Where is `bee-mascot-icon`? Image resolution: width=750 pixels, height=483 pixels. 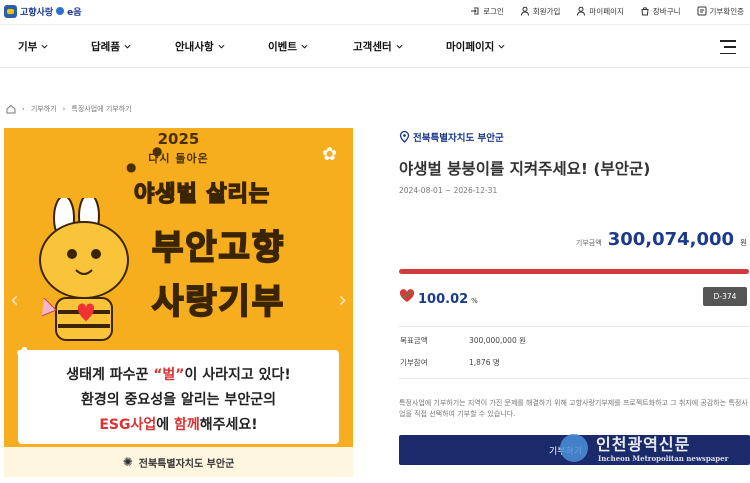
bee-mascot-icon is located at coordinates (84, 269).